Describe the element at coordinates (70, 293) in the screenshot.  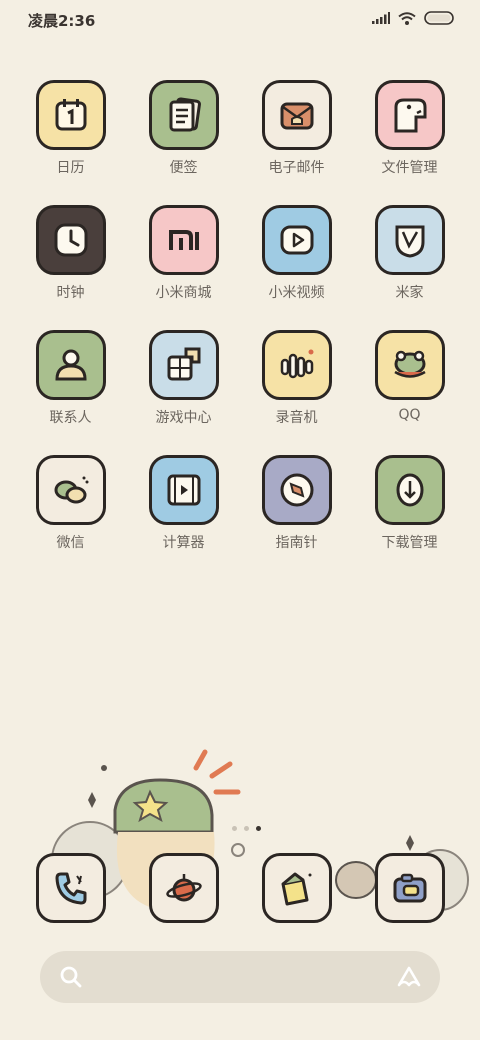
I see `app-label: 时钟` at that location.